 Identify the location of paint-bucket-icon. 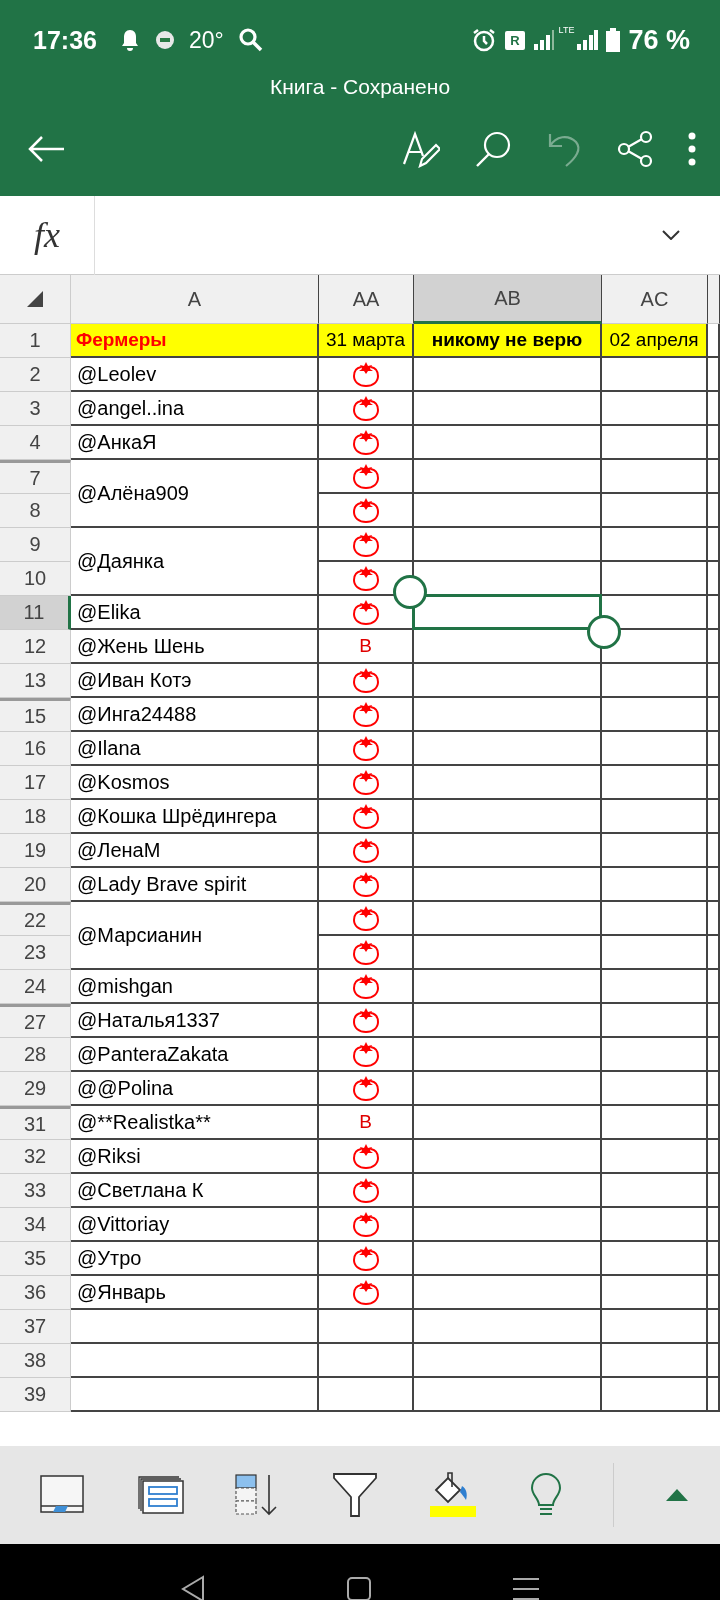
(453, 1495).